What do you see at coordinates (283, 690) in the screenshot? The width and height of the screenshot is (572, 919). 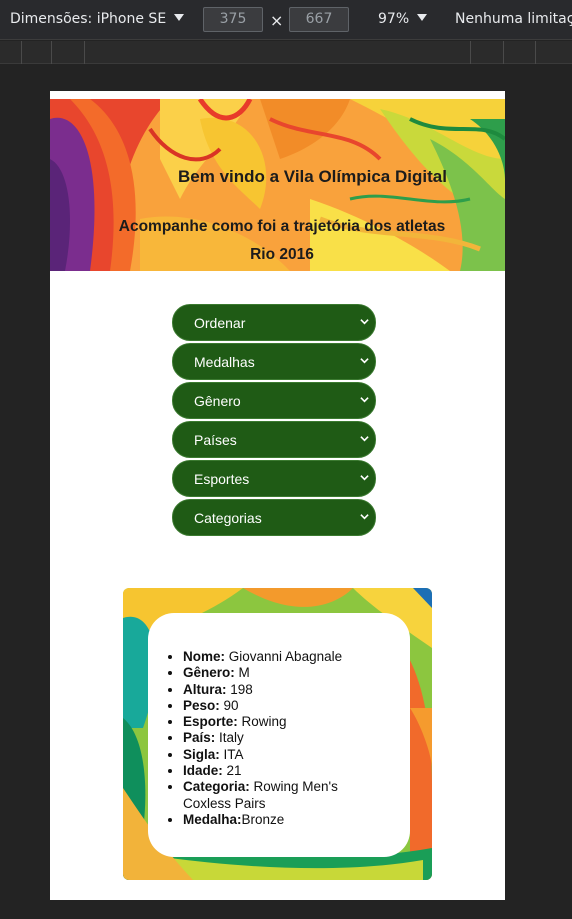 I see `list-item: Altura: 198` at bounding box center [283, 690].